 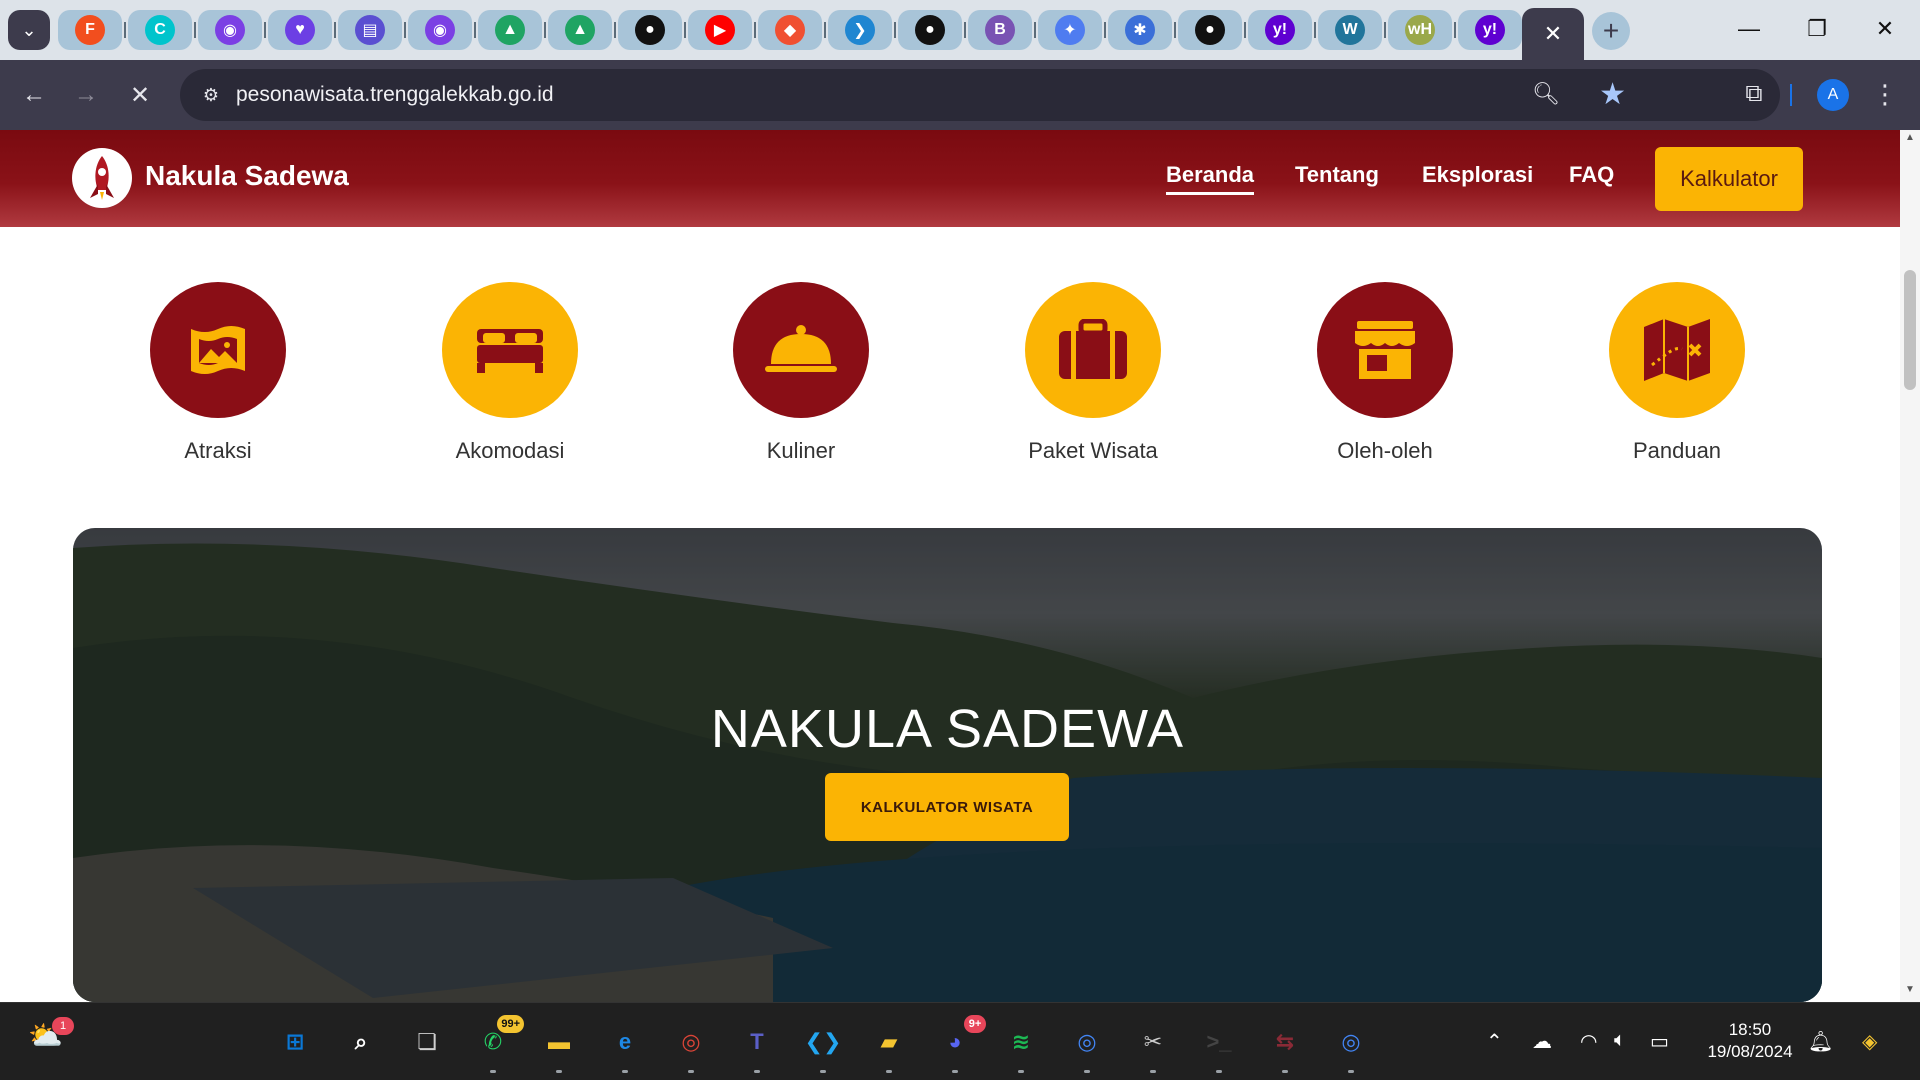 What do you see at coordinates (1210, 178) in the screenshot?
I see `nav-beranda: Beranda` at bounding box center [1210, 178].